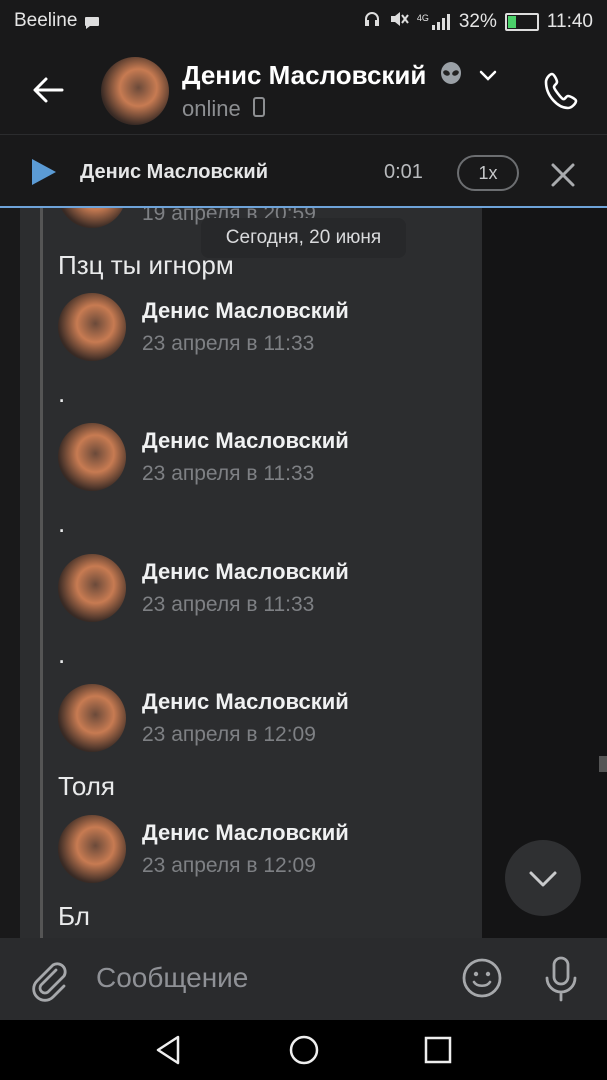 The width and height of the screenshot is (607, 1080). What do you see at coordinates (304, 75) in the screenshot?
I see `contact-name: Денис Масловский` at bounding box center [304, 75].